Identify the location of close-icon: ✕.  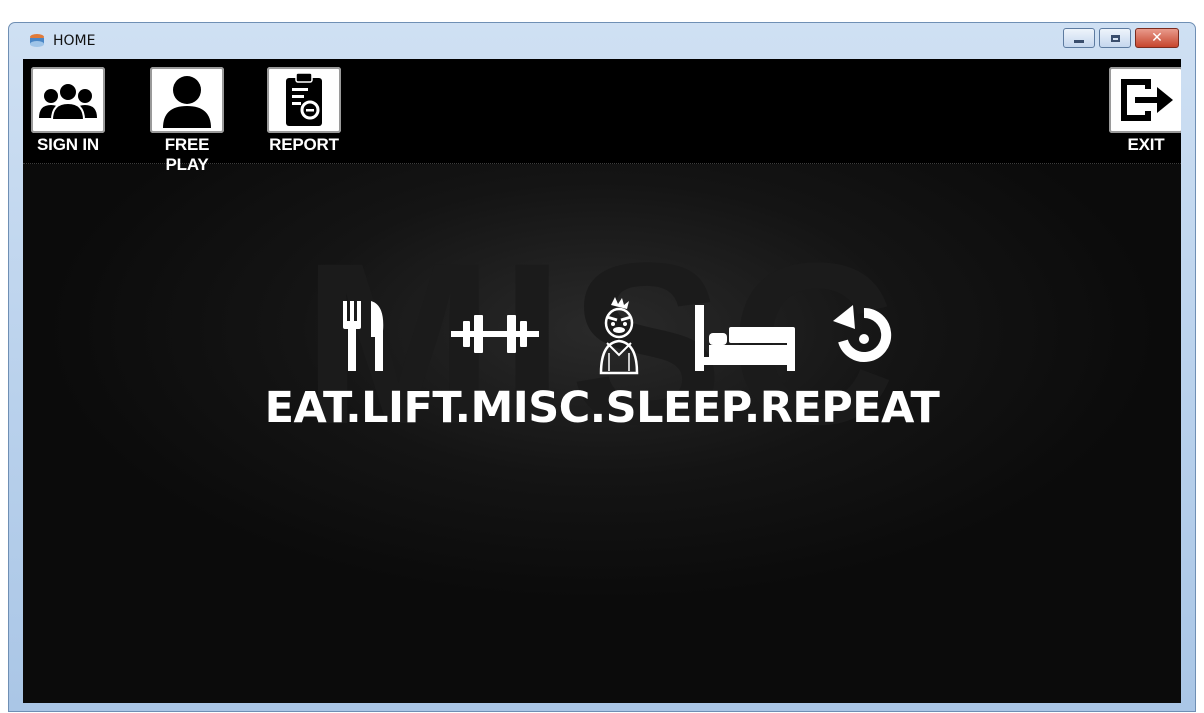
(1157, 38).